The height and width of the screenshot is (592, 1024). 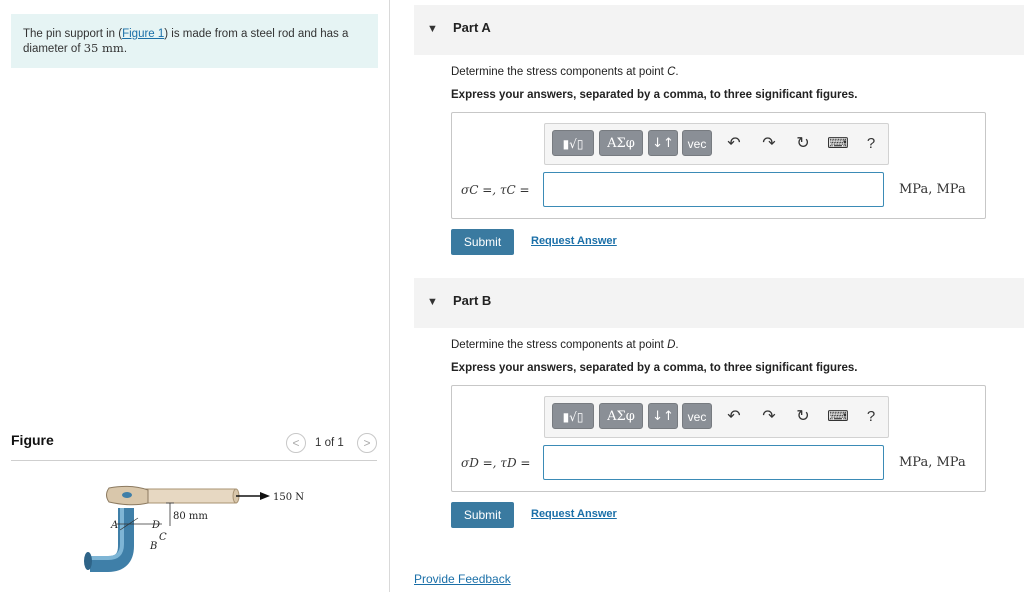 I want to click on figure-header: Figure < 1 of 1 >, so click(x=194, y=444).